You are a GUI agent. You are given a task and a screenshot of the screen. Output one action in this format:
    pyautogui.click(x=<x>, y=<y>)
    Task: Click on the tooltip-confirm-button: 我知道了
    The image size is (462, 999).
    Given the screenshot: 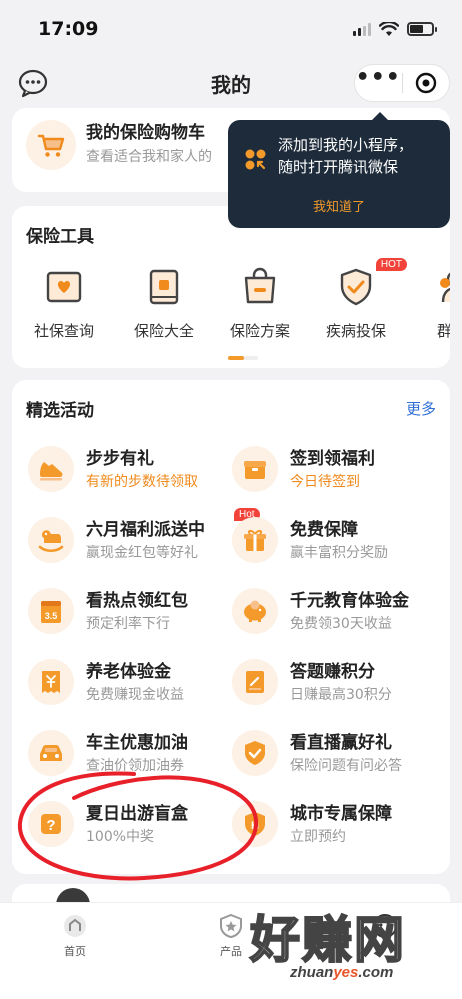 What is the action you would take?
    pyautogui.click(x=339, y=205)
    